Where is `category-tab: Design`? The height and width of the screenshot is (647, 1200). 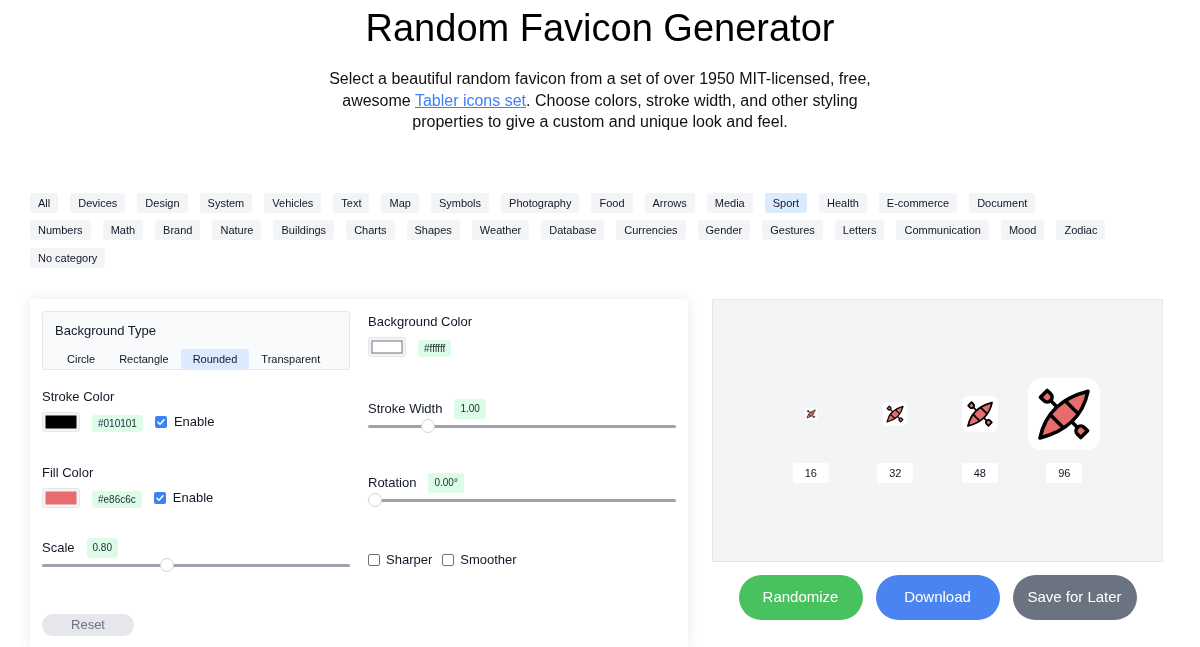
category-tab: Design is located at coordinates (162, 202).